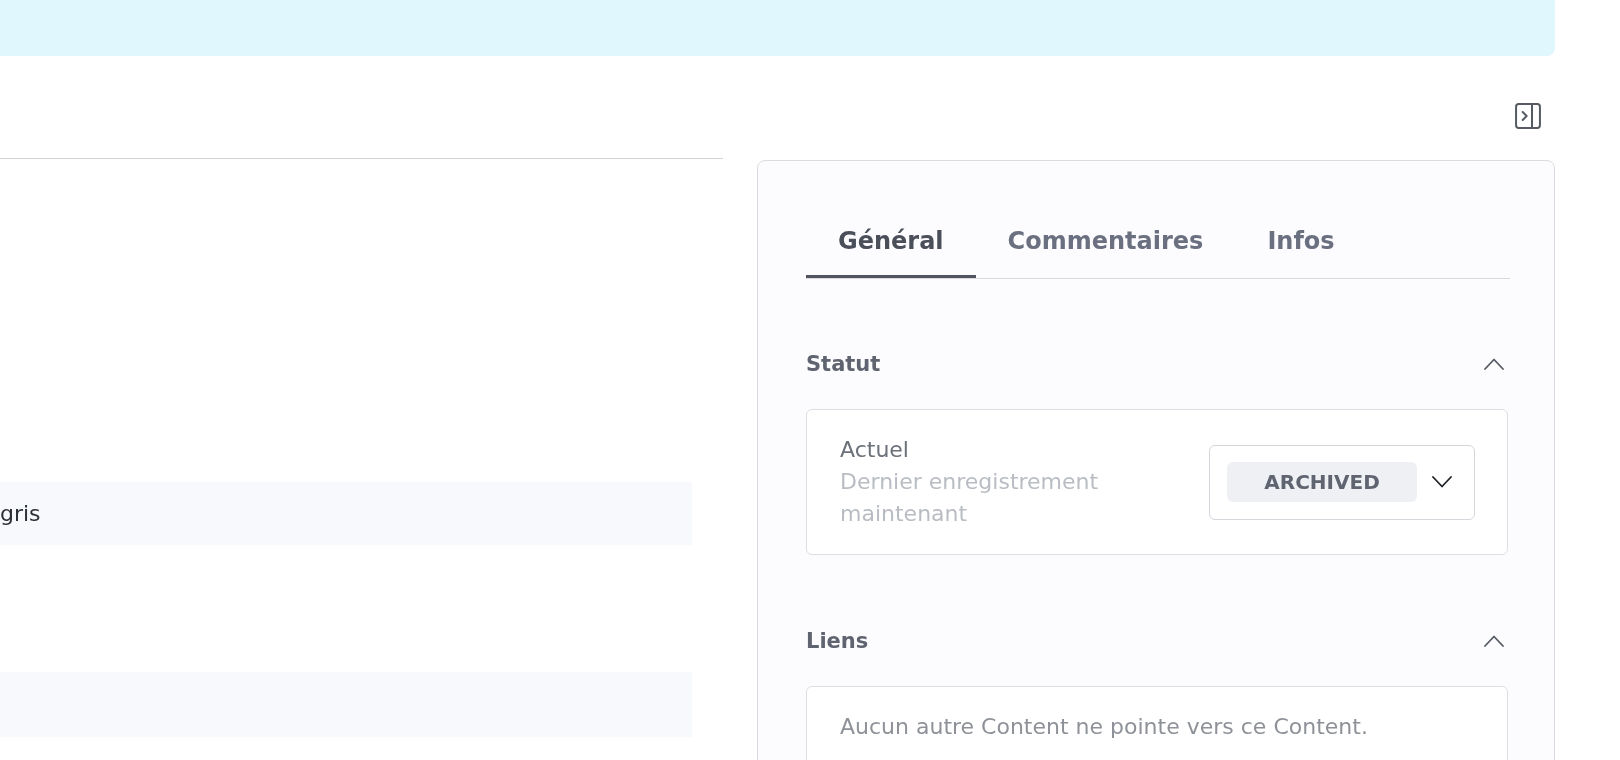 The width and height of the screenshot is (1620, 760). What do you see at coordinates (837, 641) in the screenshot?
I see `section-title: Liens` at bounding box center [837, 641].